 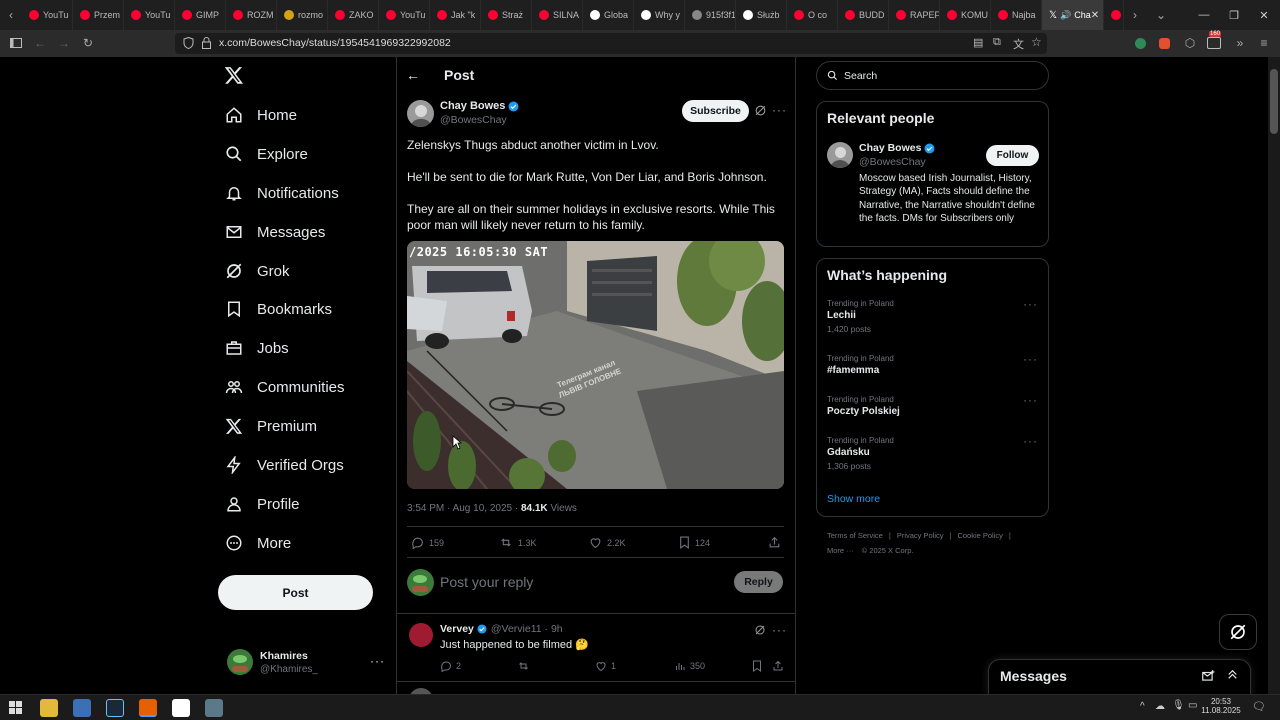 I want to click on browser-tab: RAPEF, so click(x=914, y=15).